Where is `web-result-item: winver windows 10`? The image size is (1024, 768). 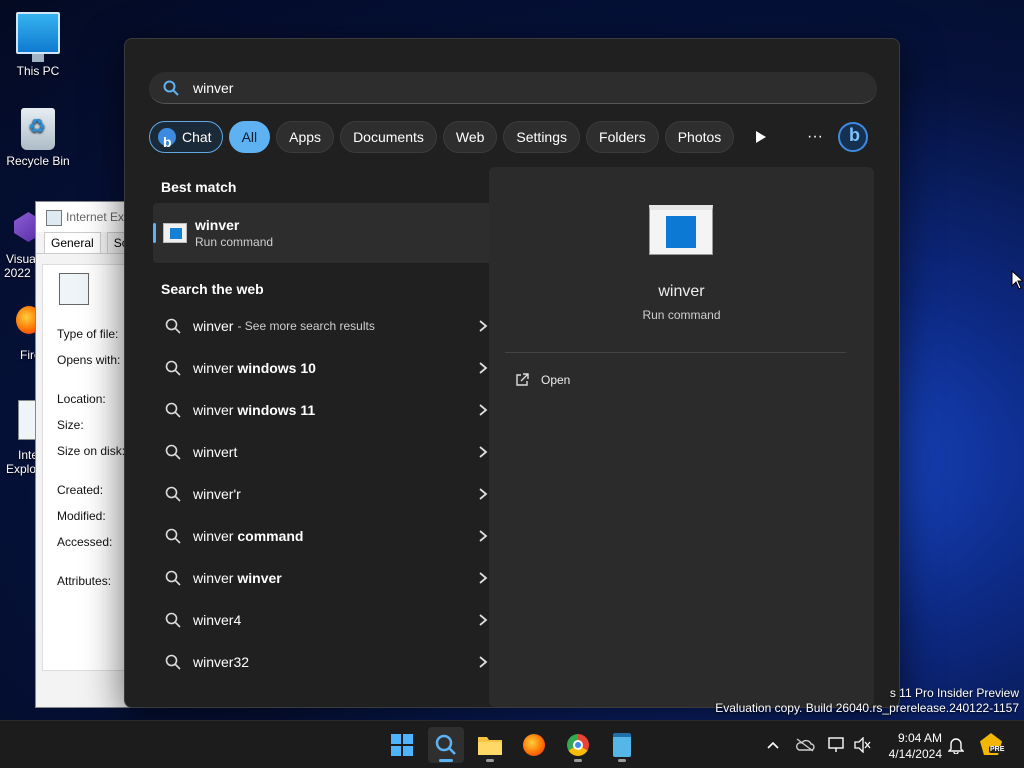 web-result-item: winver windows 10 is located at coordinates (331, 368).